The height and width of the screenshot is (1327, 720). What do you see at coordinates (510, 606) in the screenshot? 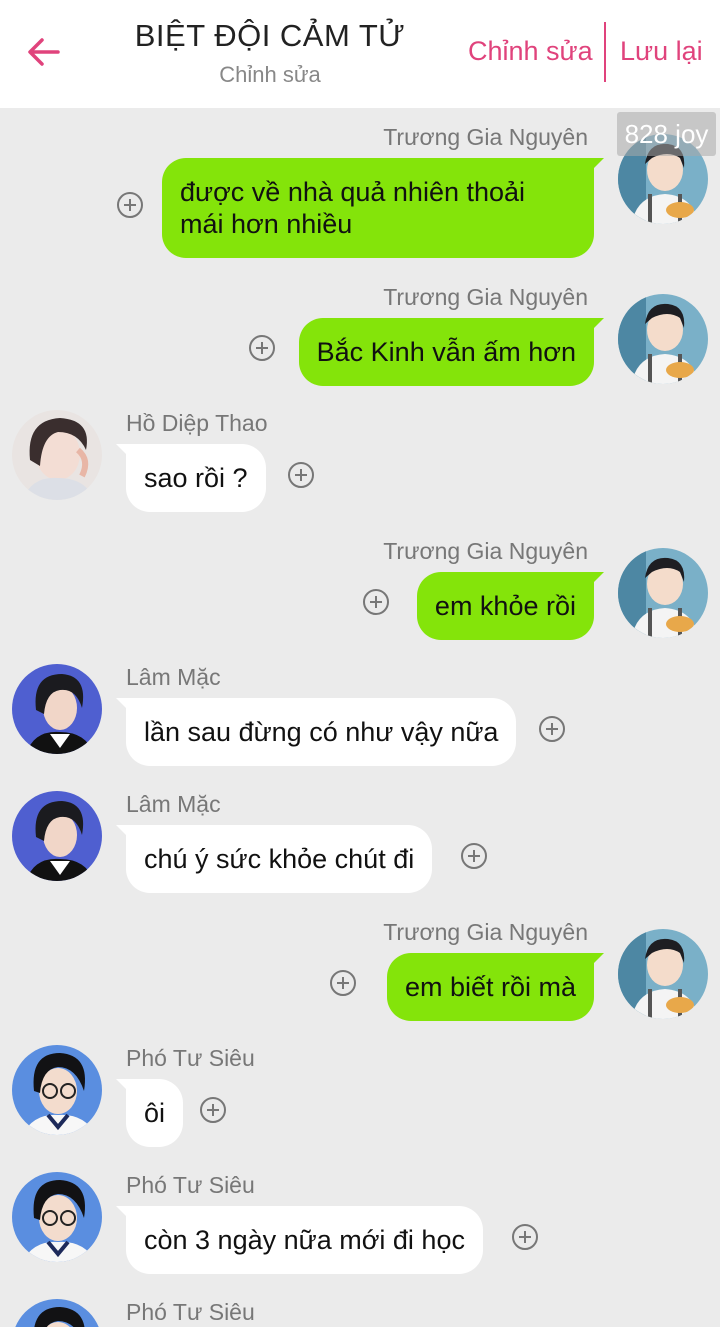
I see `message-bubble: em khỏe rồi` at bounding box center [510, 606].